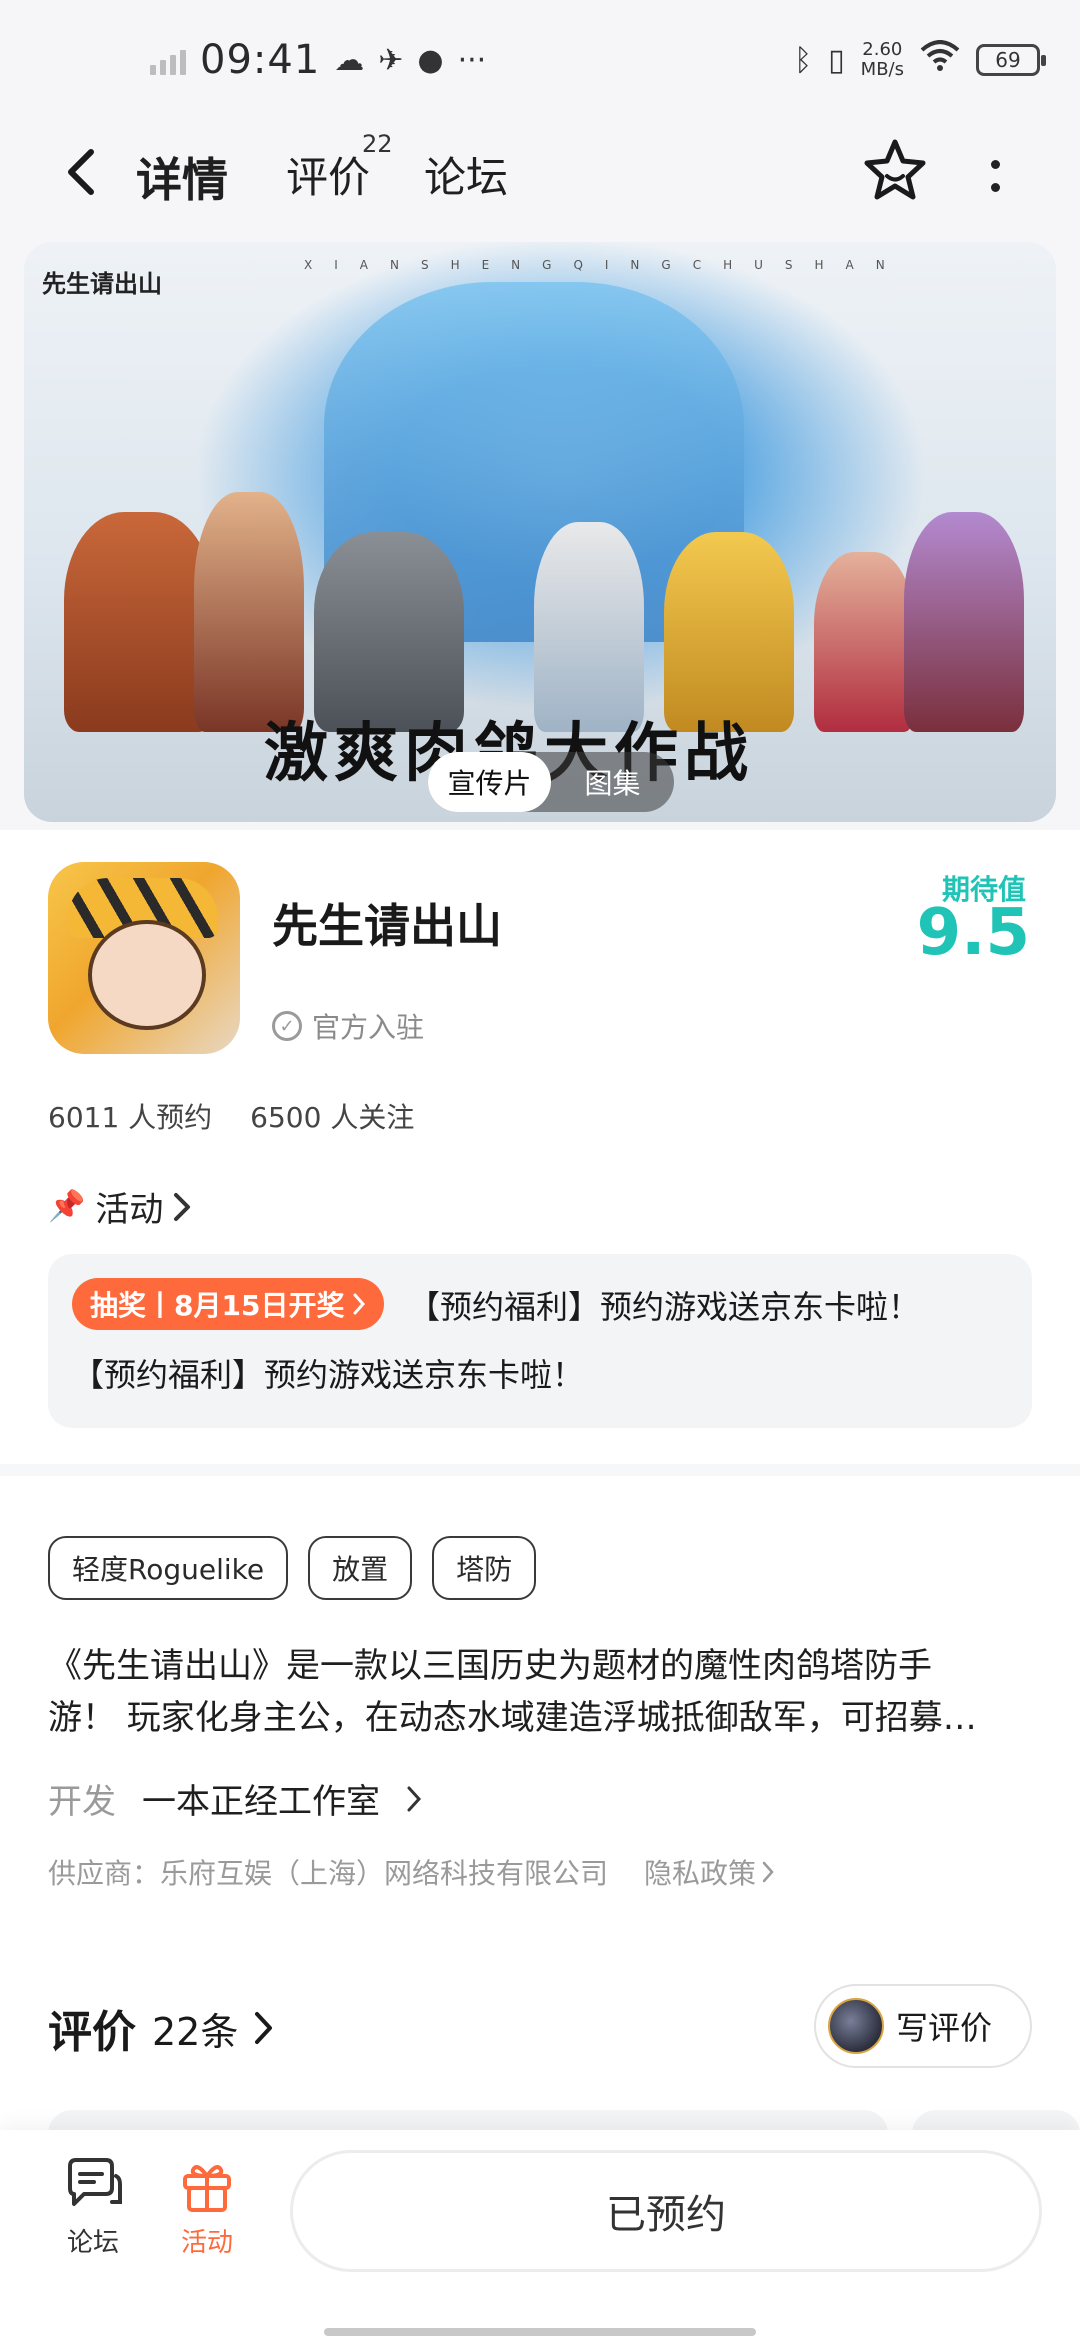  Describe the element at coordinates (92, 2243) in the screenshot. I see `bottom-nav-forum-label: 论坛` at that location.